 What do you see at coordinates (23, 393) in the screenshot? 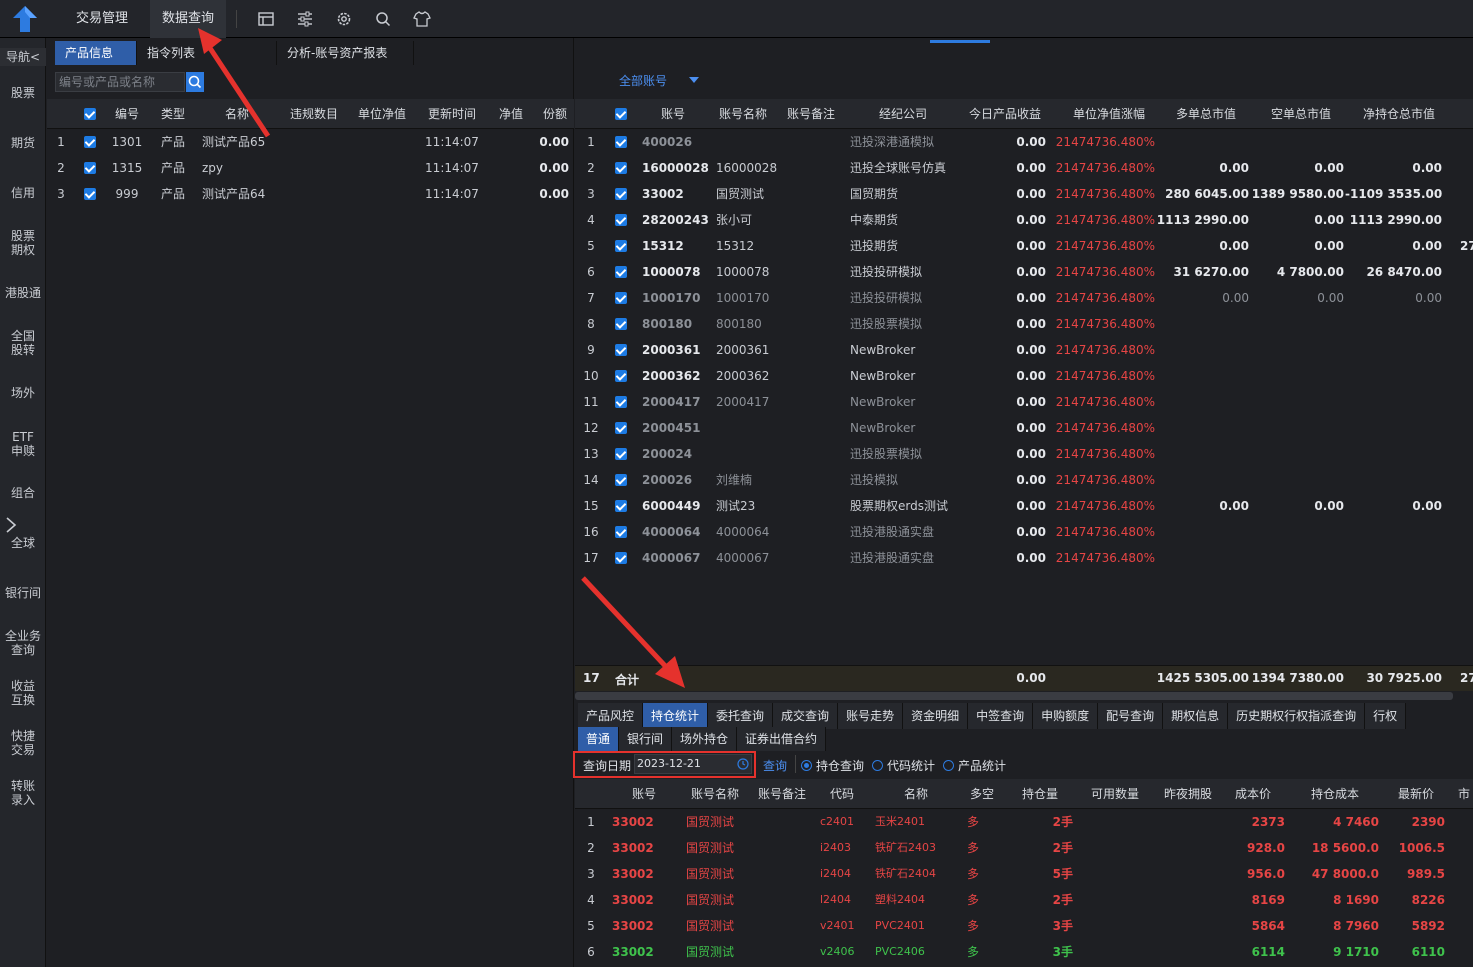
I see `sidebar-item: 场外` at bounding box center [23, 393].